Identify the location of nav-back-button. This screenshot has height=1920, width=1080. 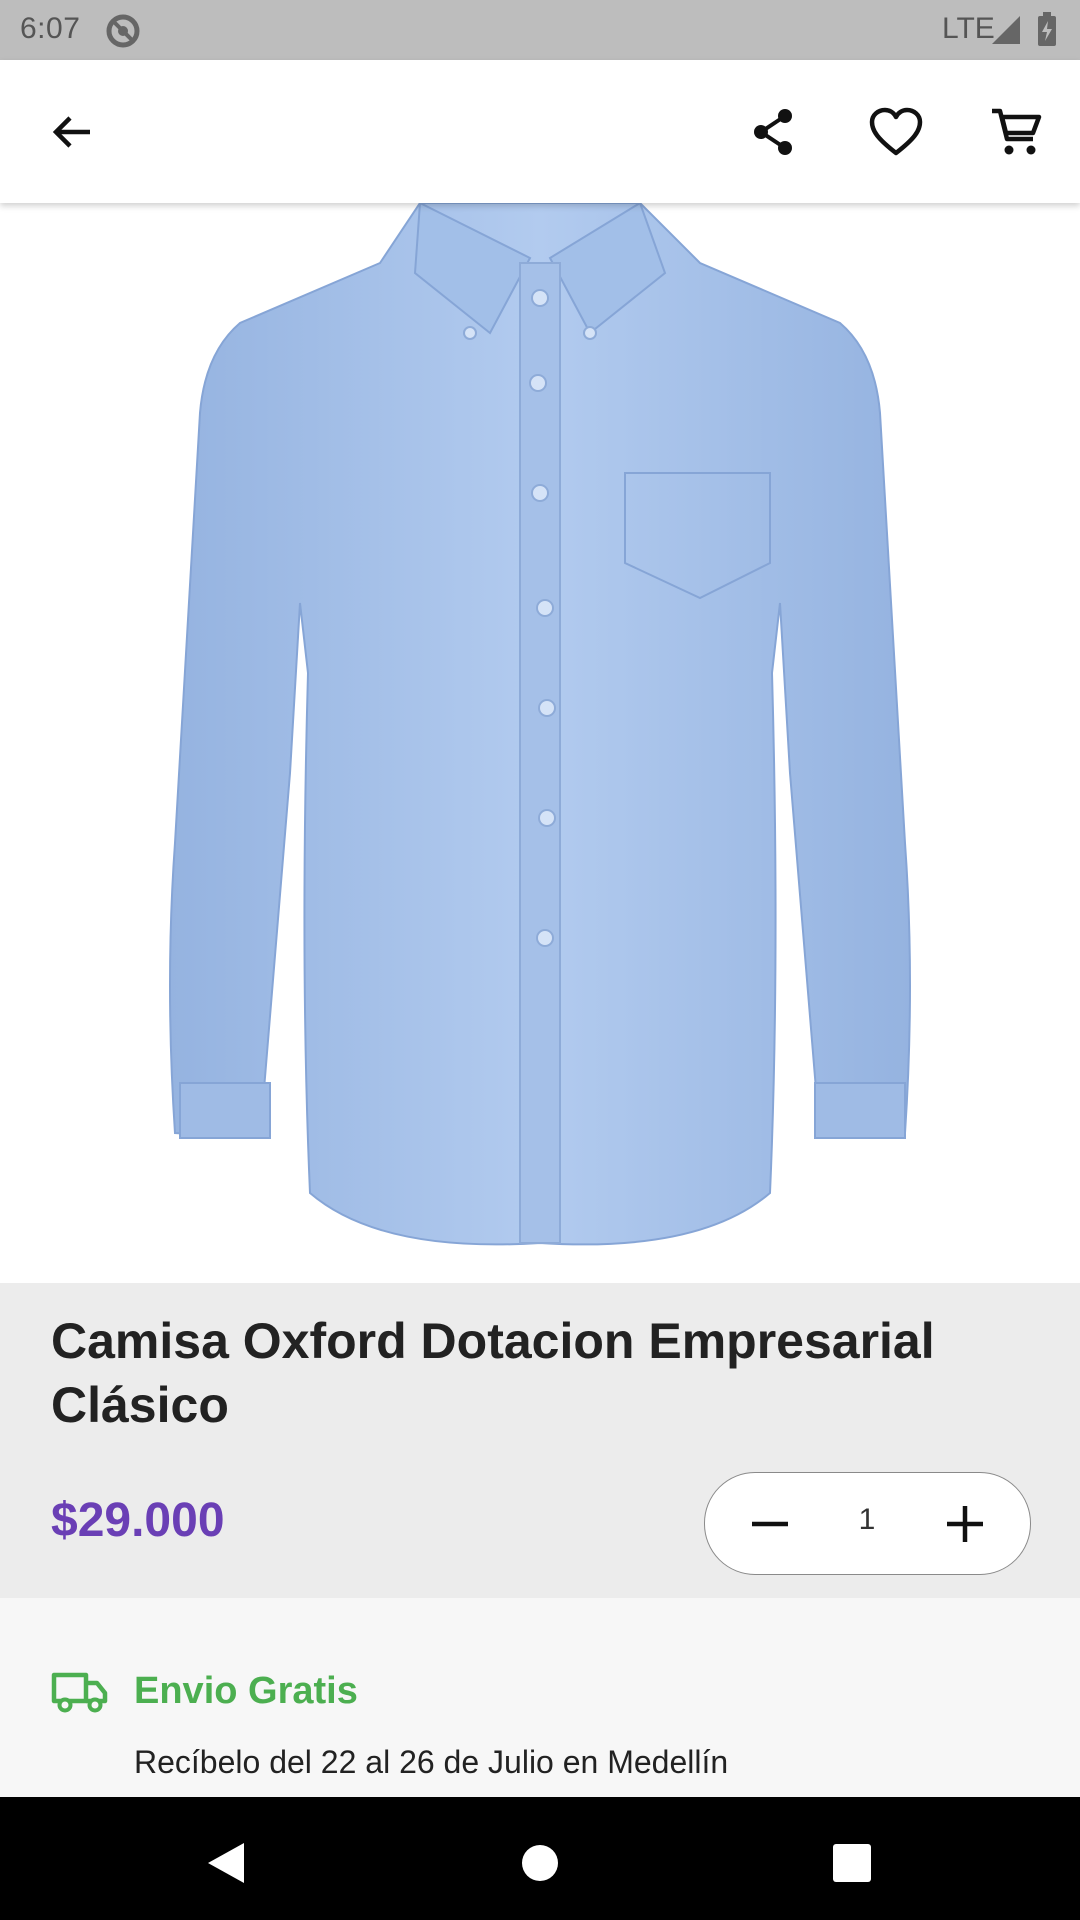
(226, 1863).